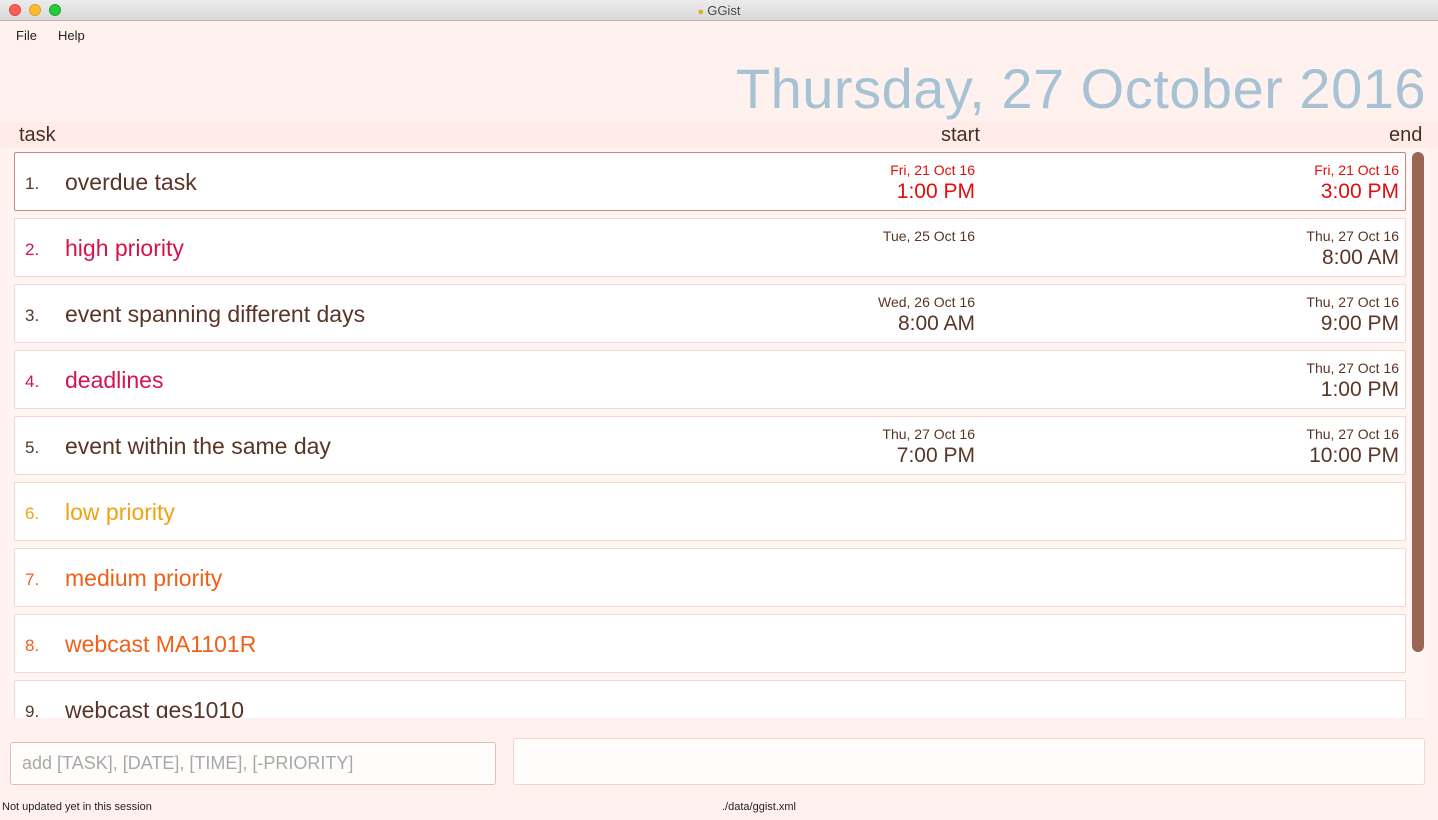 This screenshot has height=820, width=1438. What do you see at coordinates (935, 191) in the screenshot?
I see `task-start-time: 1:00 PM` at bounding box center [935, 191].